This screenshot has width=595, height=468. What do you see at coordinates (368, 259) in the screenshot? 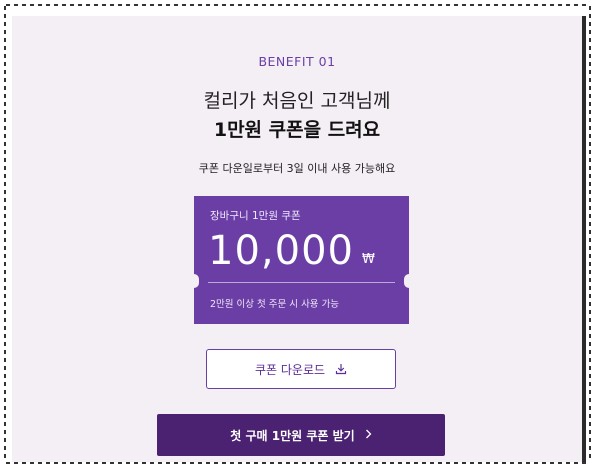
I see `coupon-currency: ₩` at bounding box center [368, 259].